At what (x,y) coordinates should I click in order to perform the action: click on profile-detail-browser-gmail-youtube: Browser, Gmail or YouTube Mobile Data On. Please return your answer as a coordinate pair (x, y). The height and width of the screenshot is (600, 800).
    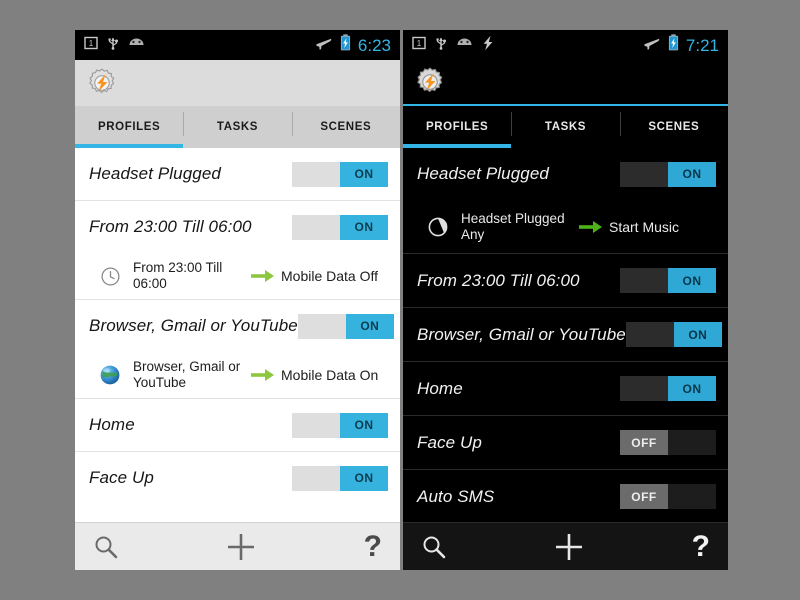
    Looking at the image, I should click on (237, 375).